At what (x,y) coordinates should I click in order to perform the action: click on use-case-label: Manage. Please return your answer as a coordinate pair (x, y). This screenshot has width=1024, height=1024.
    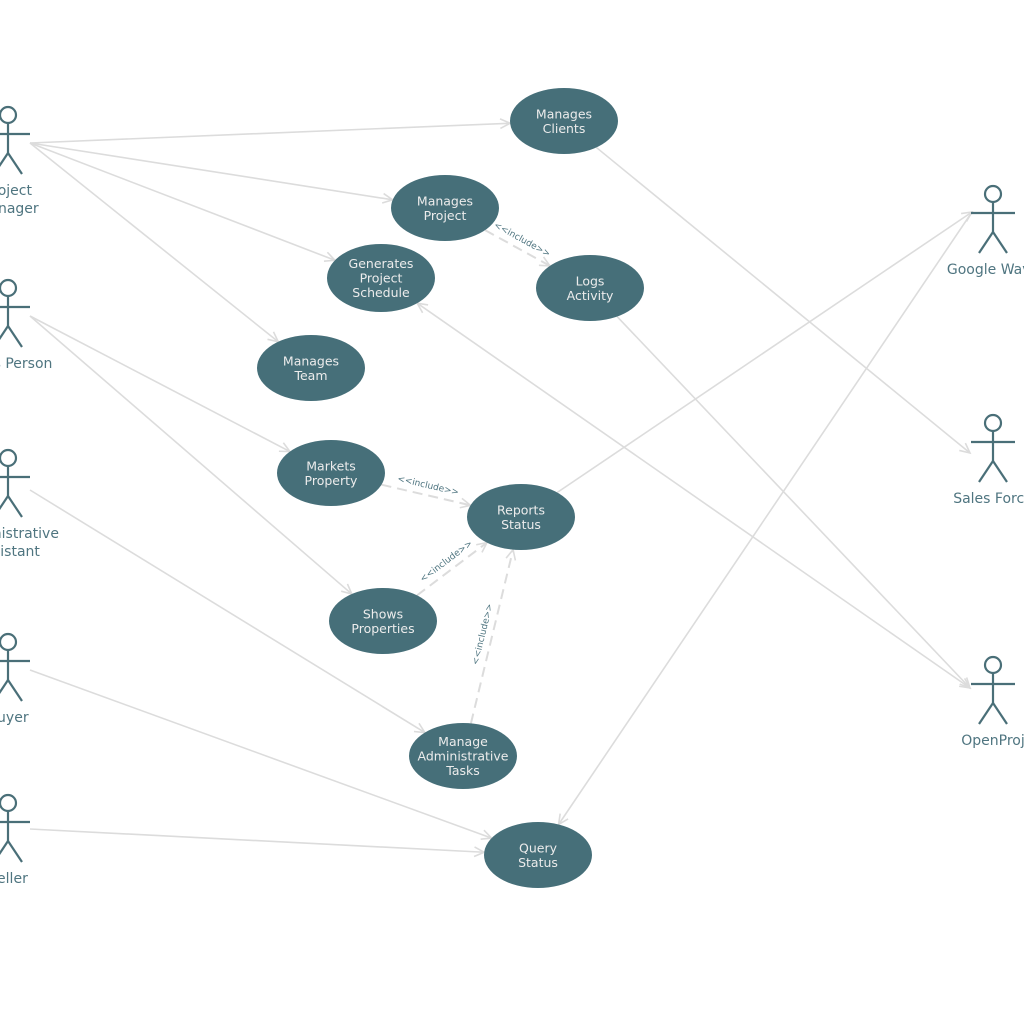
    Looking at the image, I should click on (463, 741).